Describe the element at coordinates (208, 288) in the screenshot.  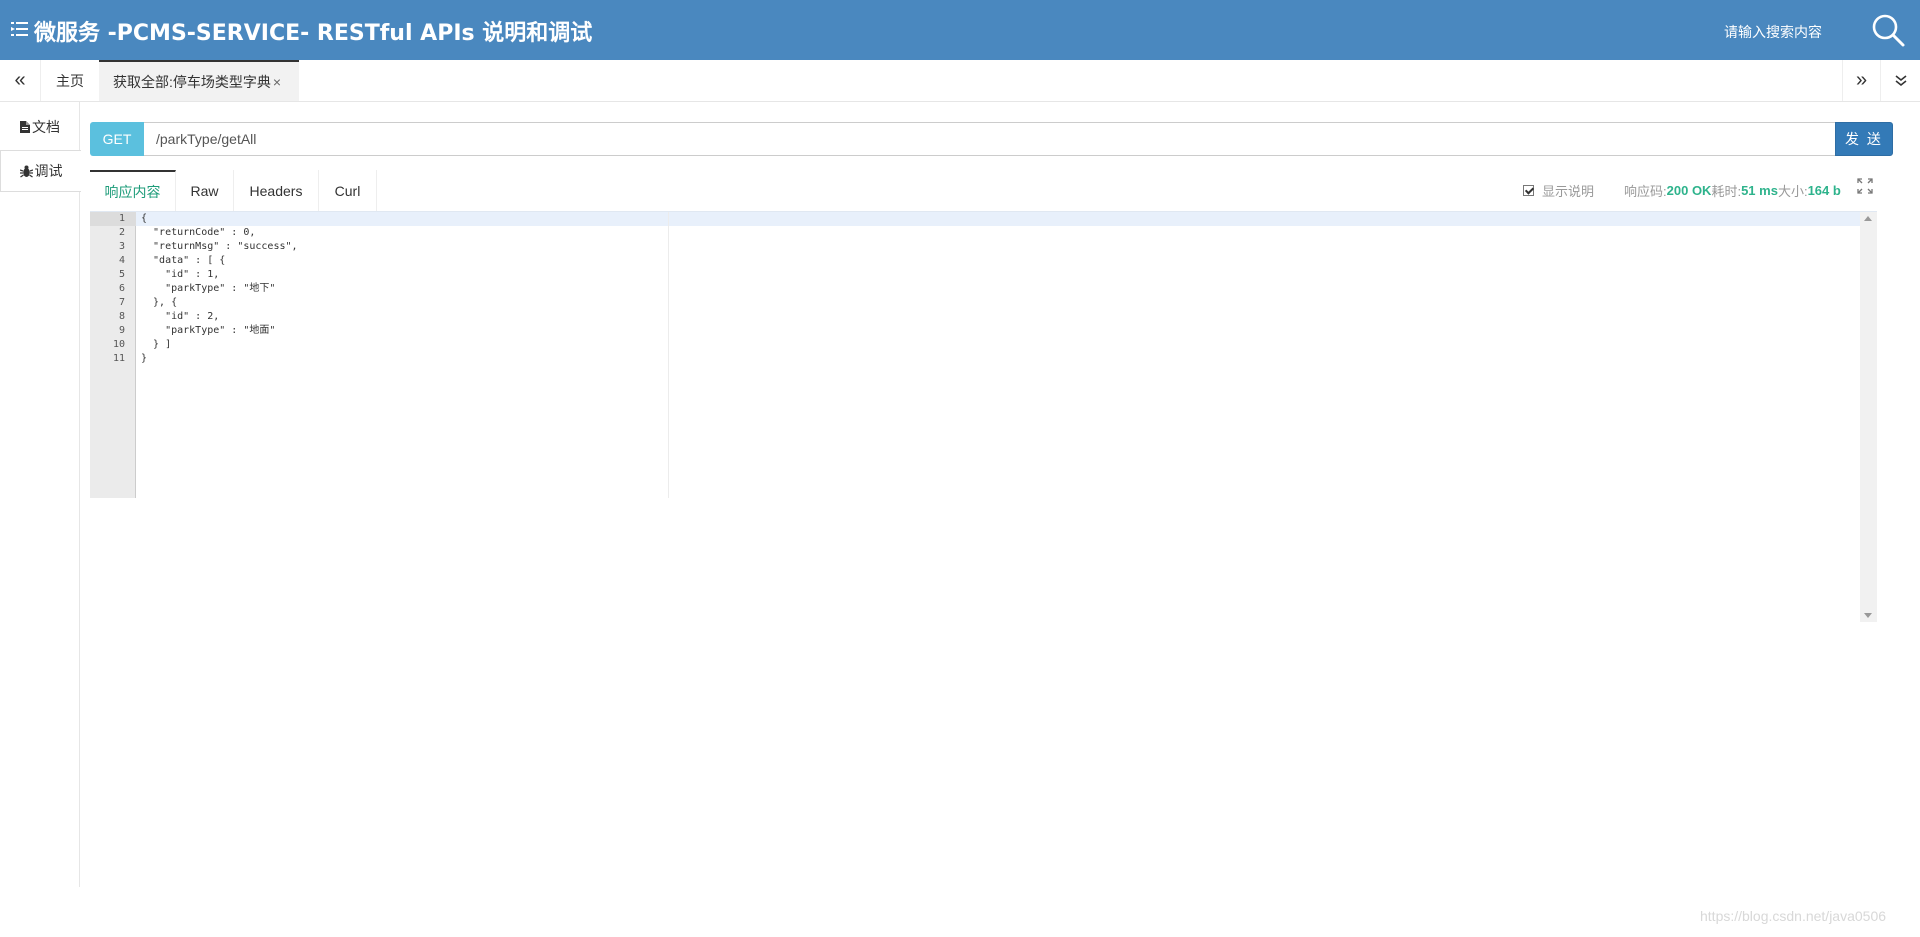
I see `code-line: "parkType" : "地下"` at that location.